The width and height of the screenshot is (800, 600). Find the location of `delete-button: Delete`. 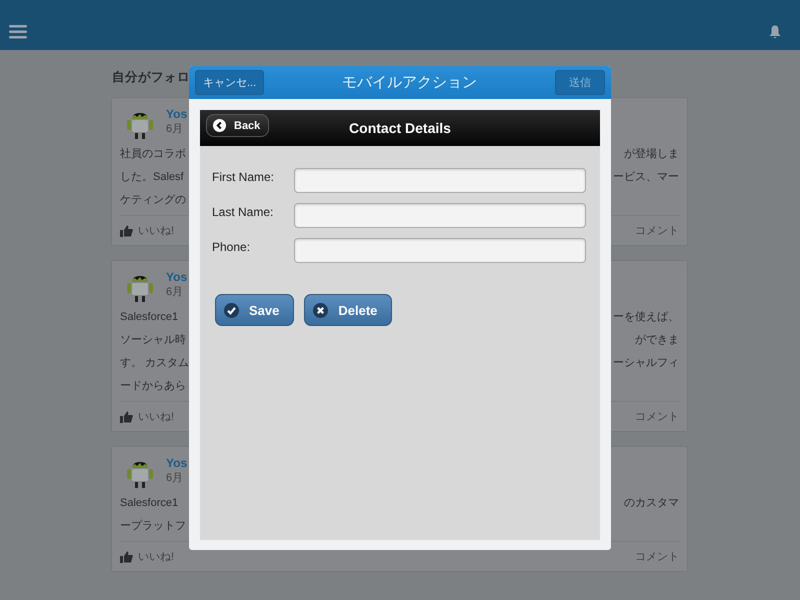

delete-button: Delete is located at coordinates (348, 310).